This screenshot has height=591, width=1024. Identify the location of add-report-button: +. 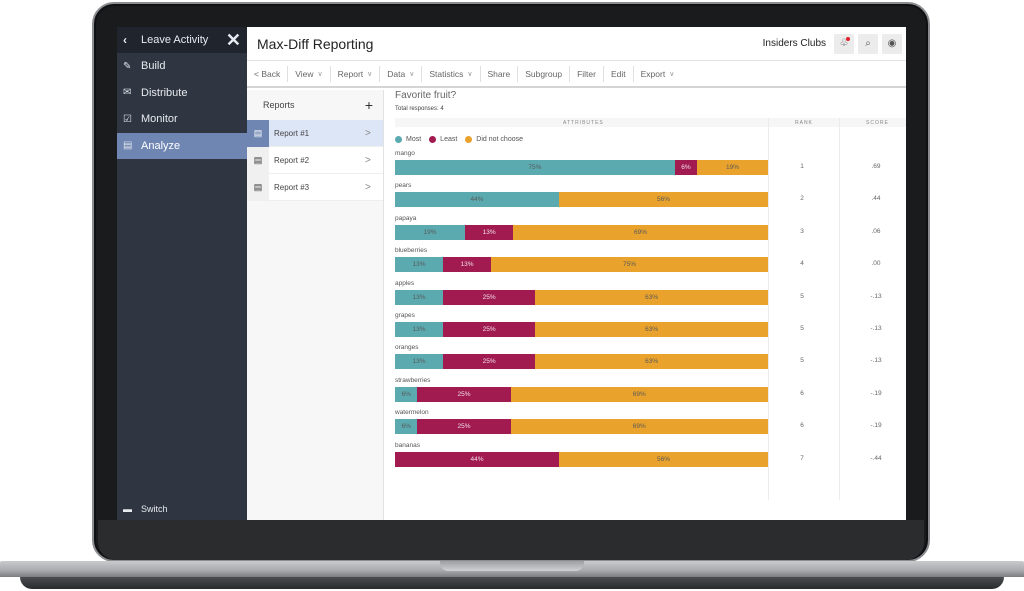
(369, 105).